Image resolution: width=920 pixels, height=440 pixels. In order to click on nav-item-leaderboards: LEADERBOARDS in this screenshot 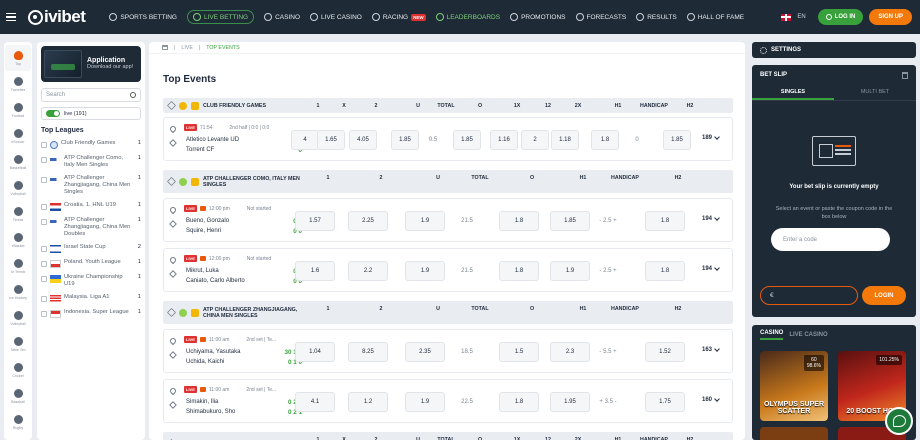, I will do `click(467, 17)`.